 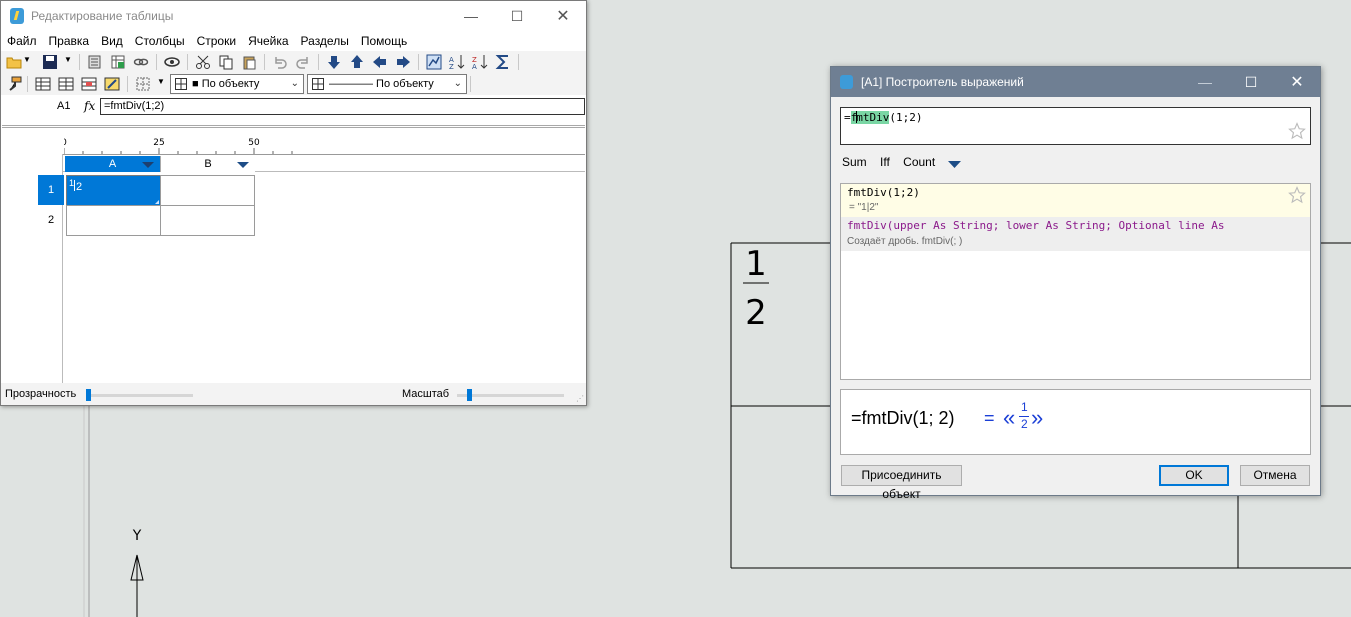 What do you see at coordinates (113, 220) in the screenshot?
I see `cell-a2` at bounding box center [113, 220].